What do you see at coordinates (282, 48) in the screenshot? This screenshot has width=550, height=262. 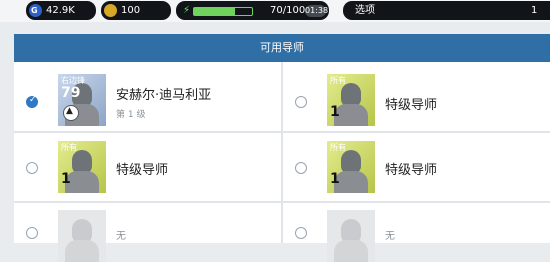 I see `panel-title: 可用导师` at bounding box center [282, 48].